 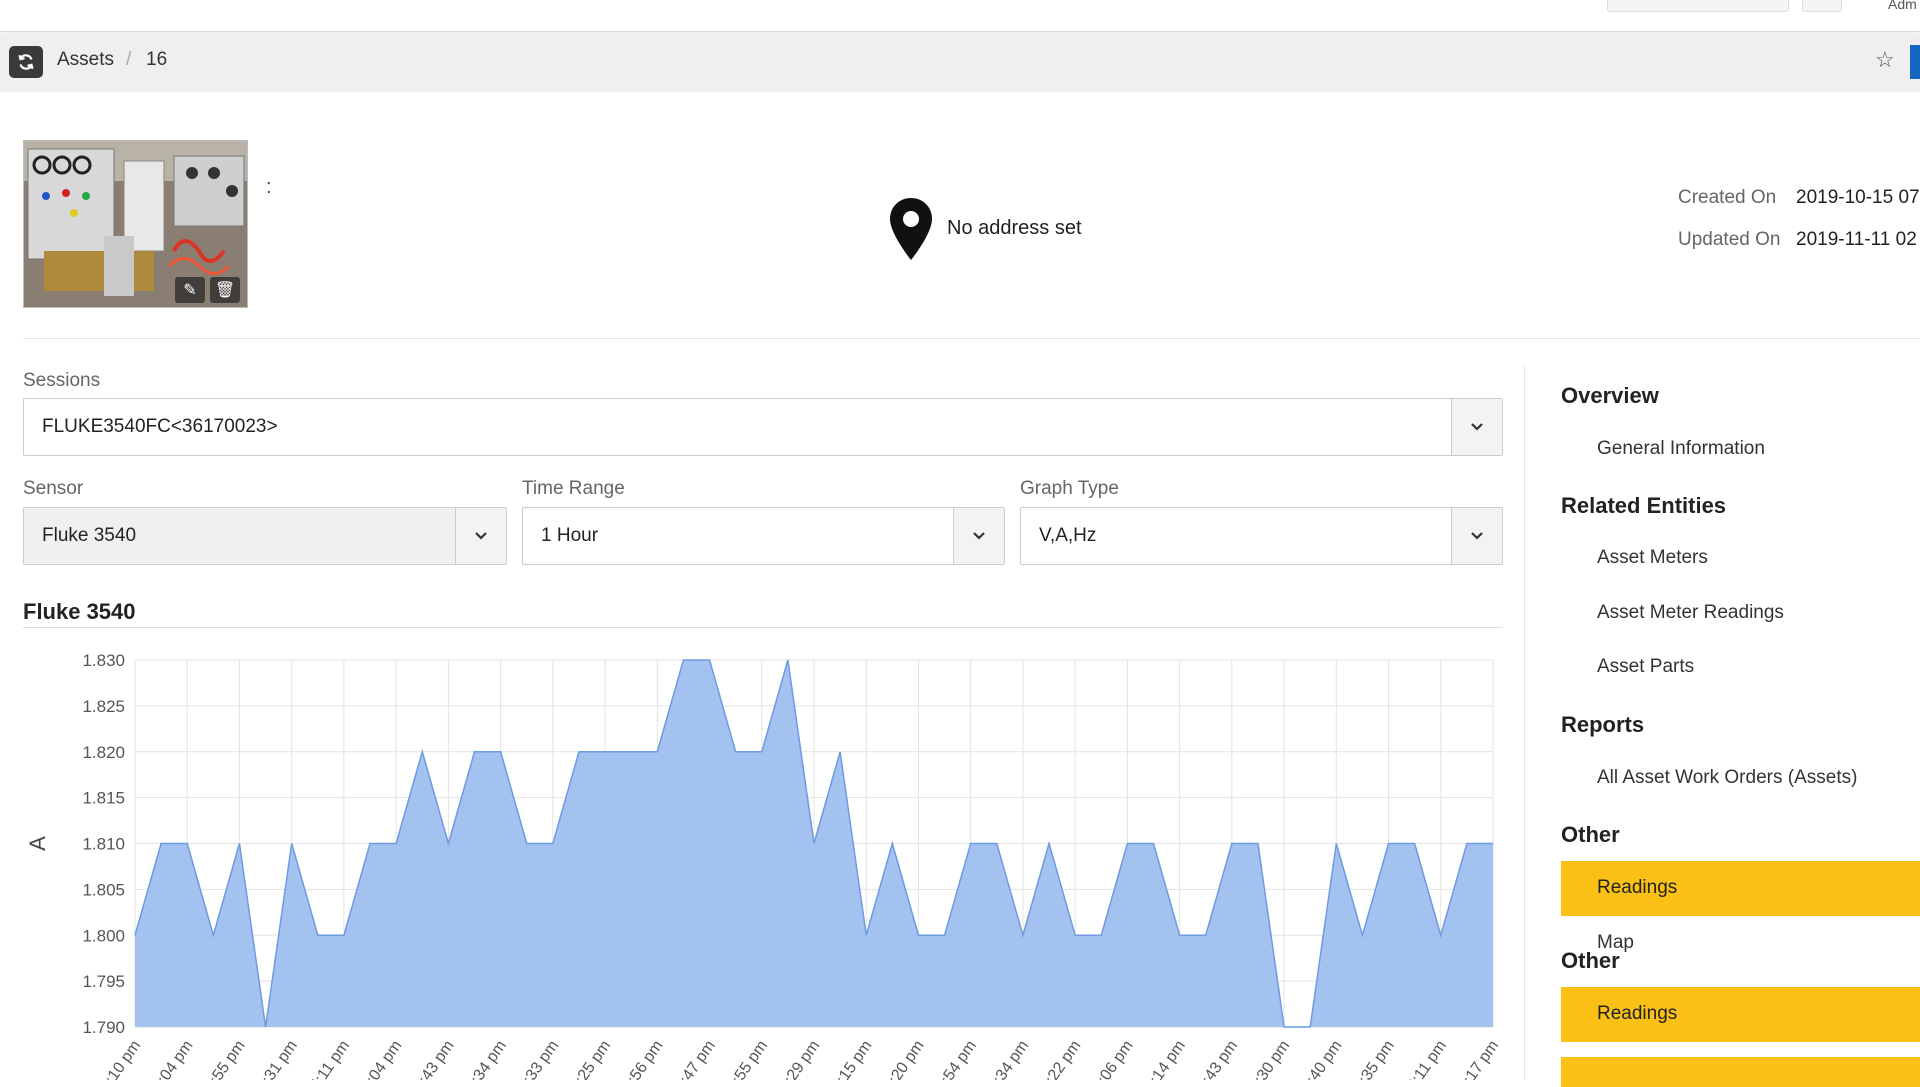 I want to click on x-tick-label: 3:31 pm, so click(x=277, y=1059).